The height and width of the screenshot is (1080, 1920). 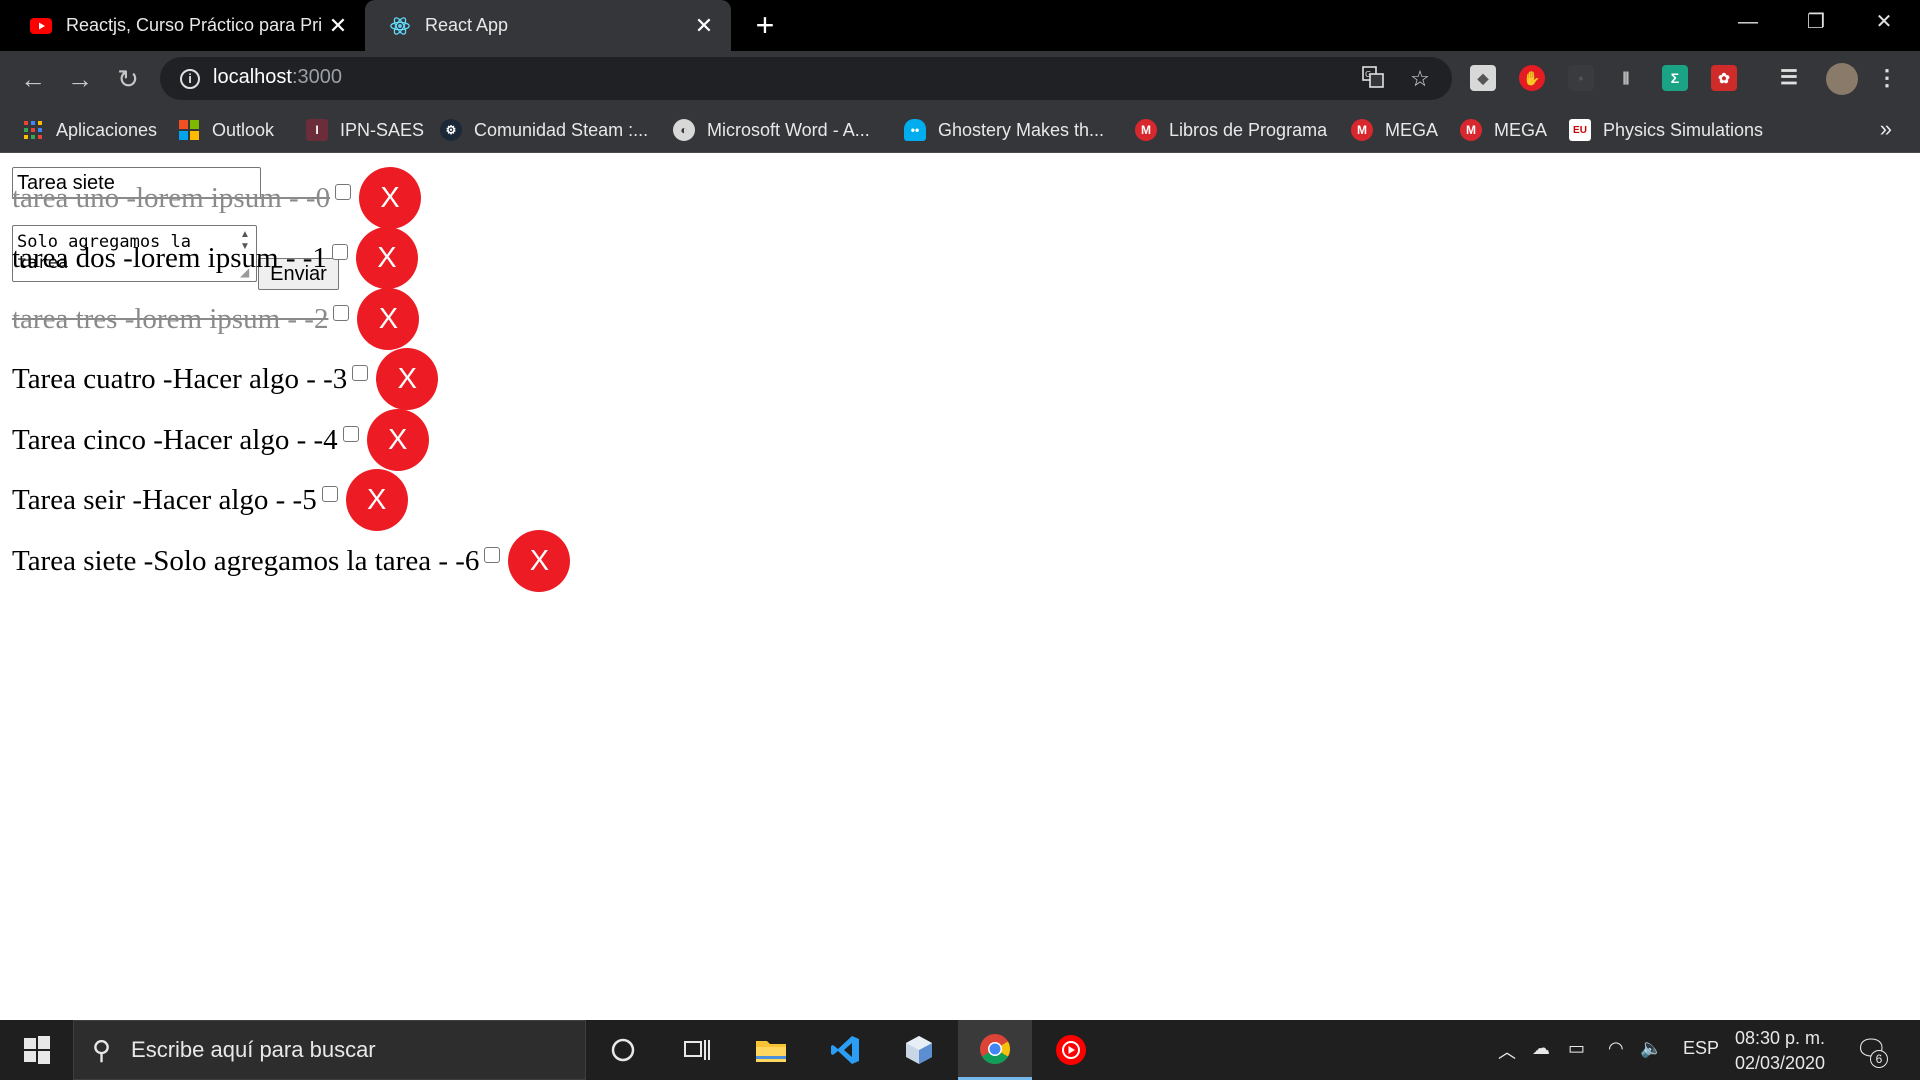 I want to click on svg-text: G, so click(x=1368, y=74).